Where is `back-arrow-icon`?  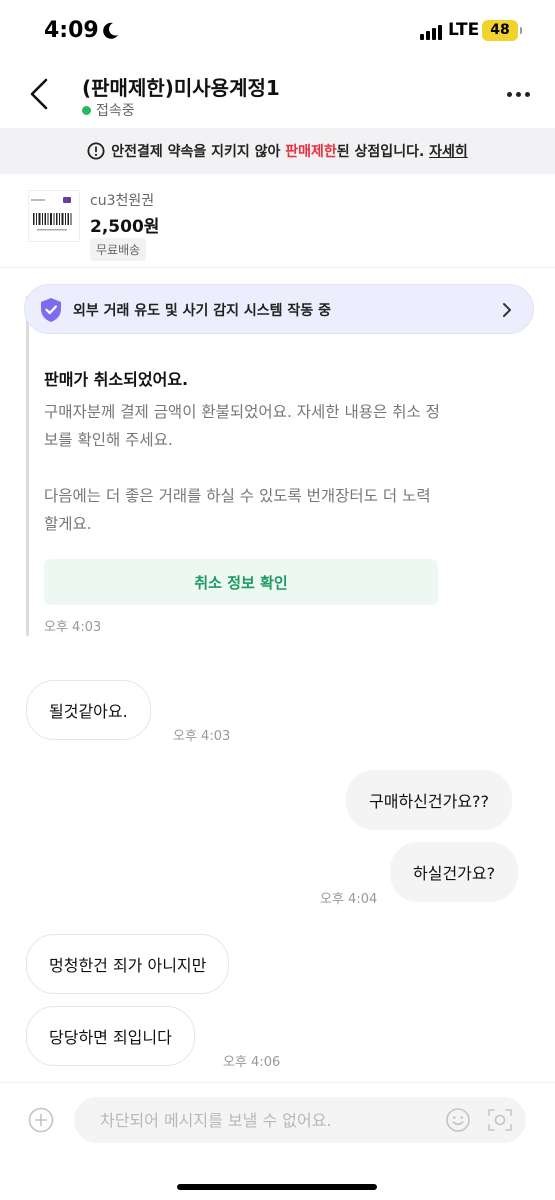
back-arrow-icon is located at coordinates (40, 94).